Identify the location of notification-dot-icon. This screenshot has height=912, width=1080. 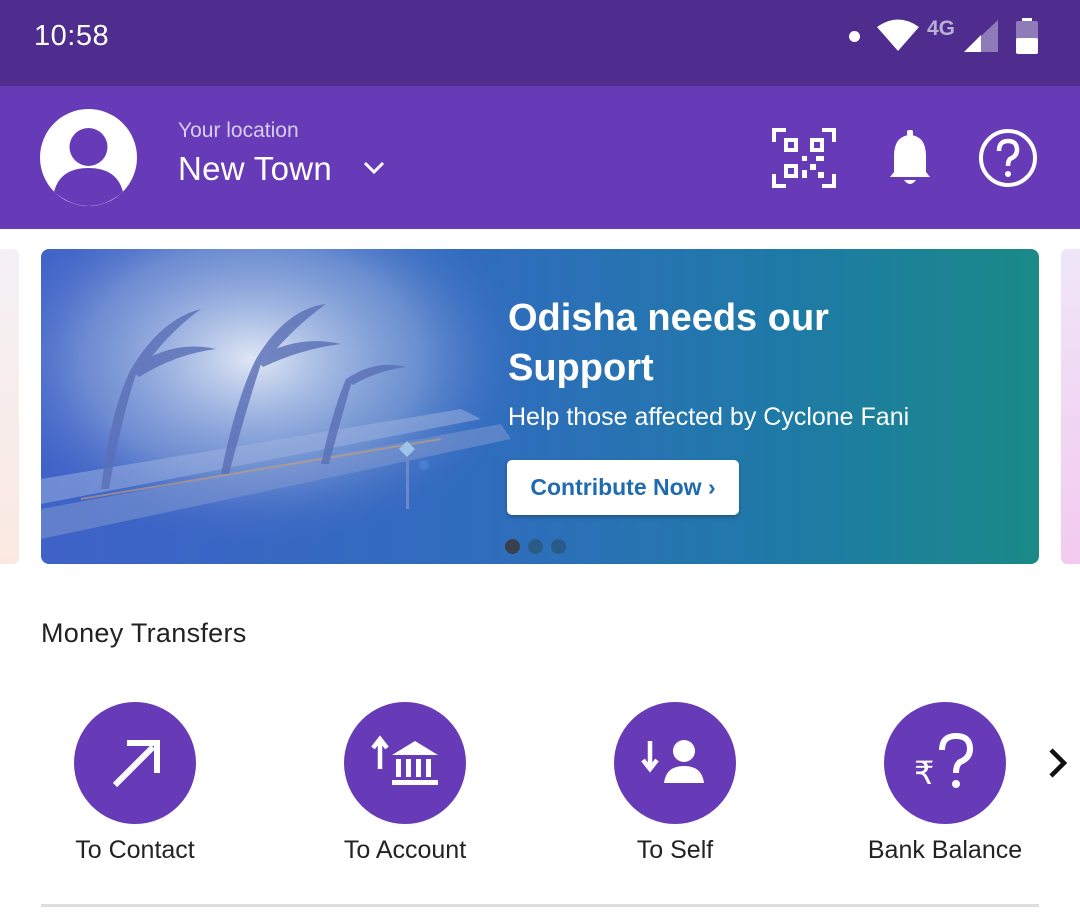
(854, 36).